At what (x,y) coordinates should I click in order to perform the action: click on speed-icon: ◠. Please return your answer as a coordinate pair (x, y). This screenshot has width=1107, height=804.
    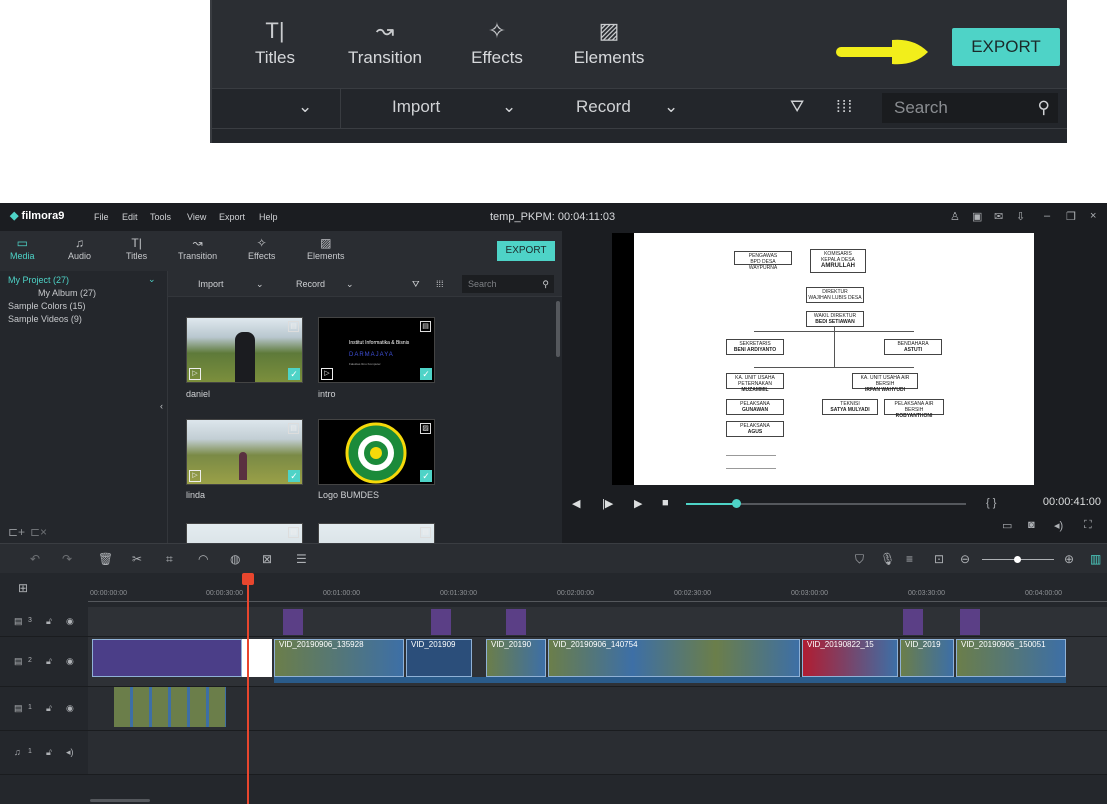
    Looking at the image, I should click on (203, 559).